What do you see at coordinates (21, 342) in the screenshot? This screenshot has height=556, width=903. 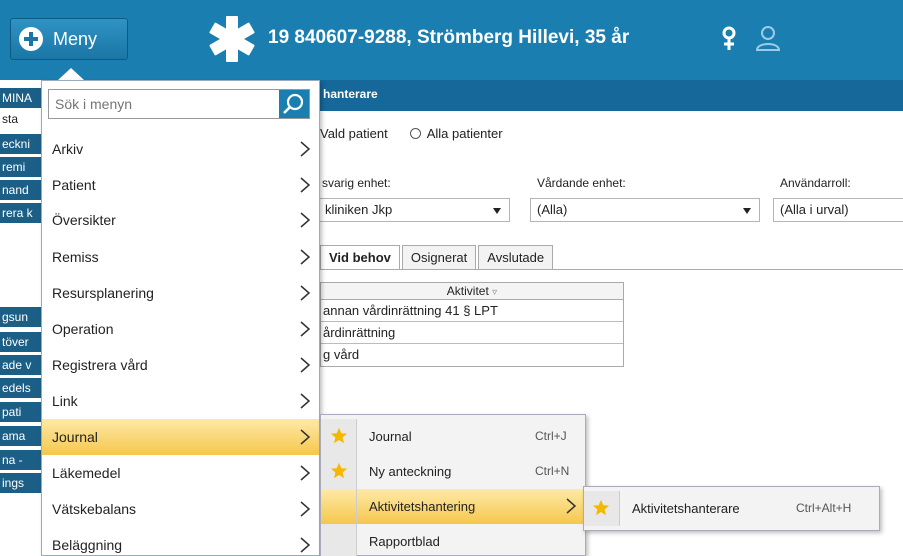 I see `left-nav-item: töver` at bounding box center [21, 342].